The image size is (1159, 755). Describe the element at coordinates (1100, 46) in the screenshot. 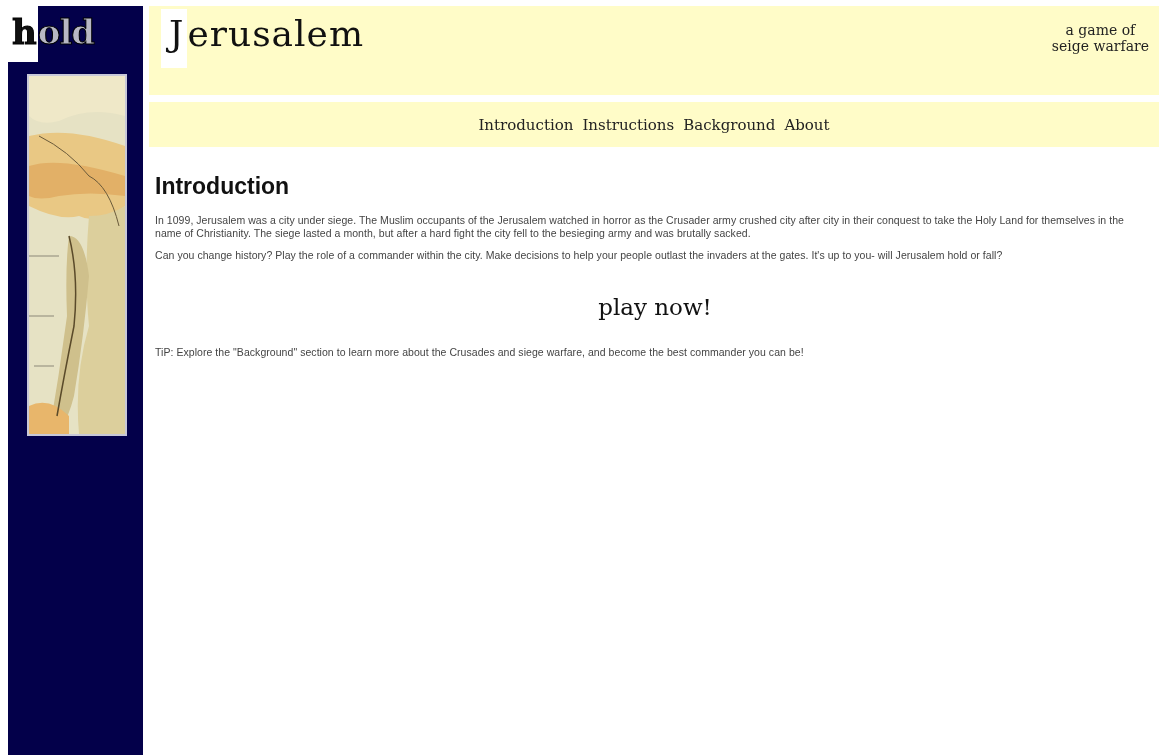

I see `tagline-text: seige warfare` at that location.